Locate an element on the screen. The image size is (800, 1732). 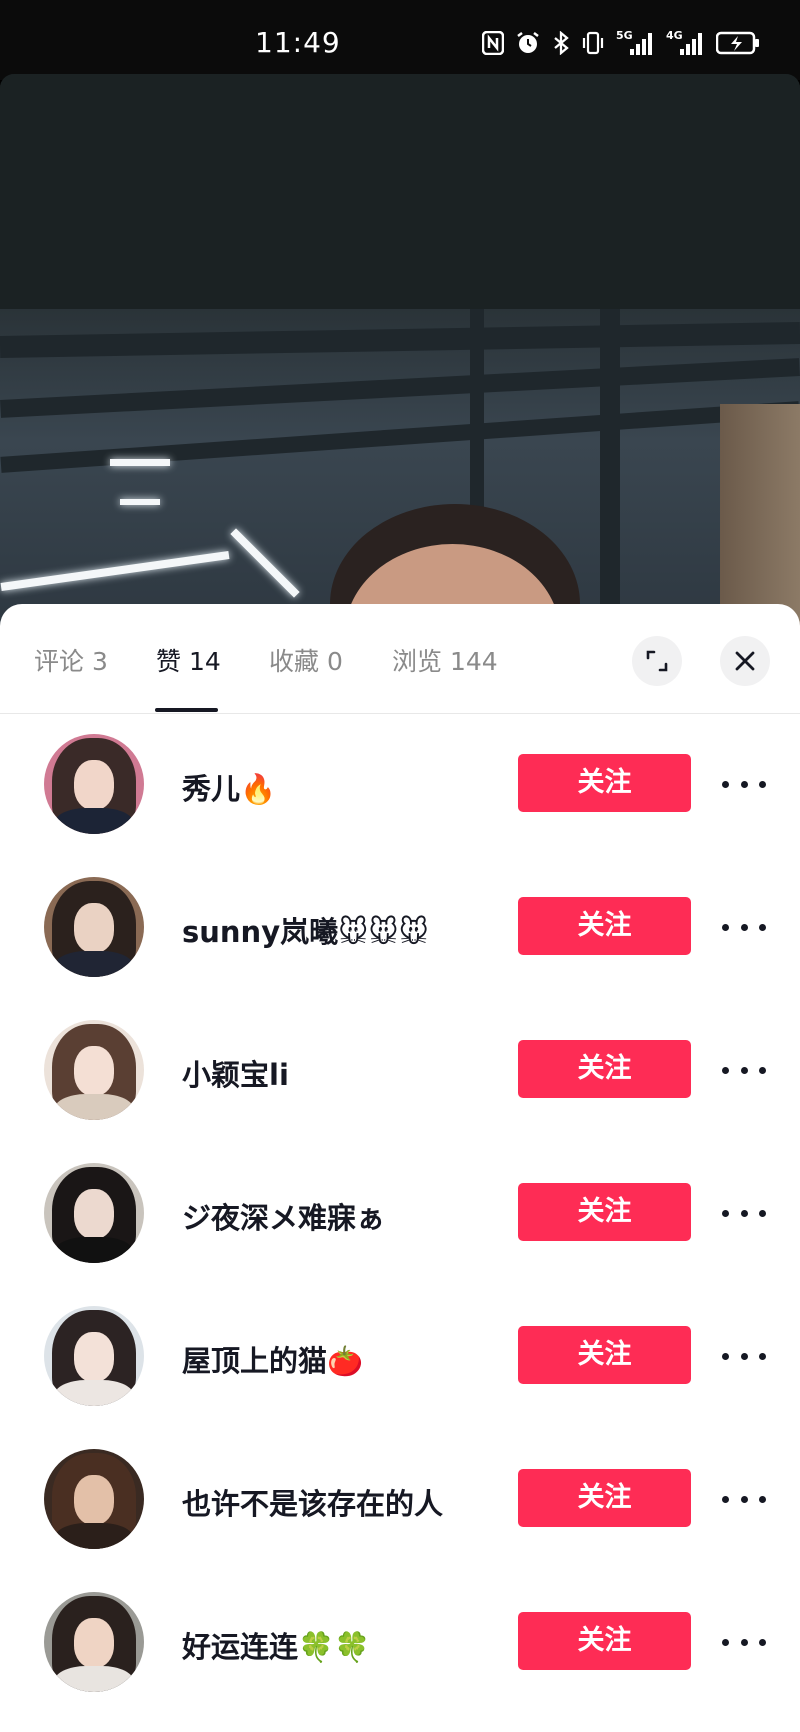
expand-button is located at coordinates (657, 661).